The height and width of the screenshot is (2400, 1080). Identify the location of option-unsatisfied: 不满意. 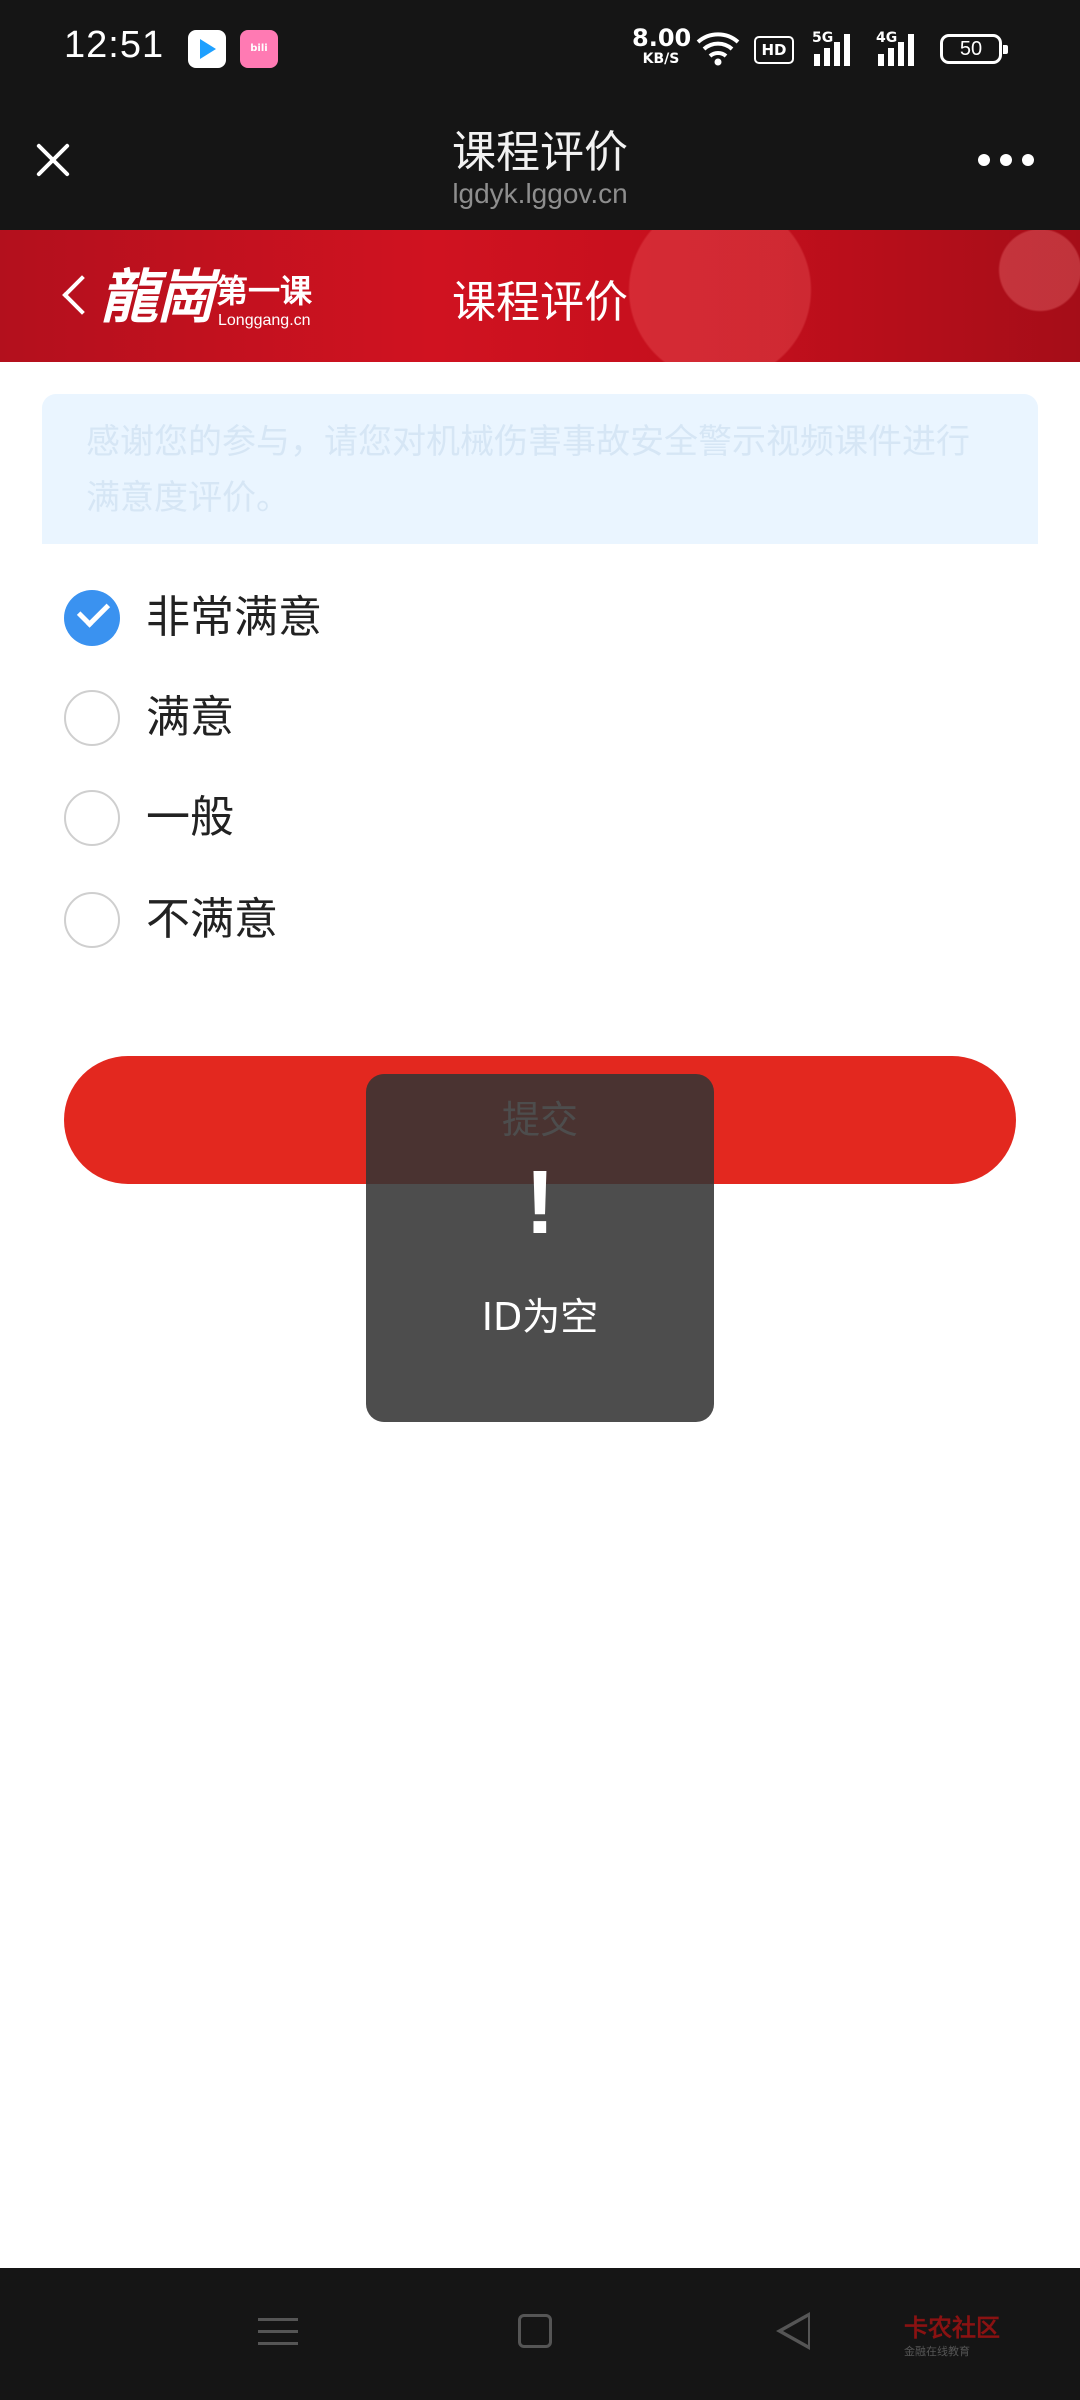
(314, 920).